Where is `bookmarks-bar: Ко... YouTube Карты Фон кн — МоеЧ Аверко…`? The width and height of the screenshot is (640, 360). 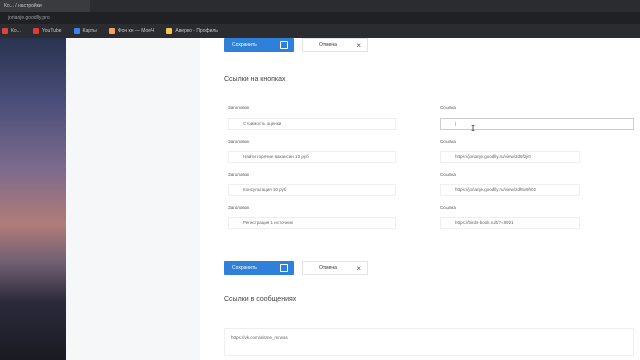
bookmarks-bar: Ко... YouTube Карты Фон кн — МоеЧ Аверко… is located at coordinates (320, 31).